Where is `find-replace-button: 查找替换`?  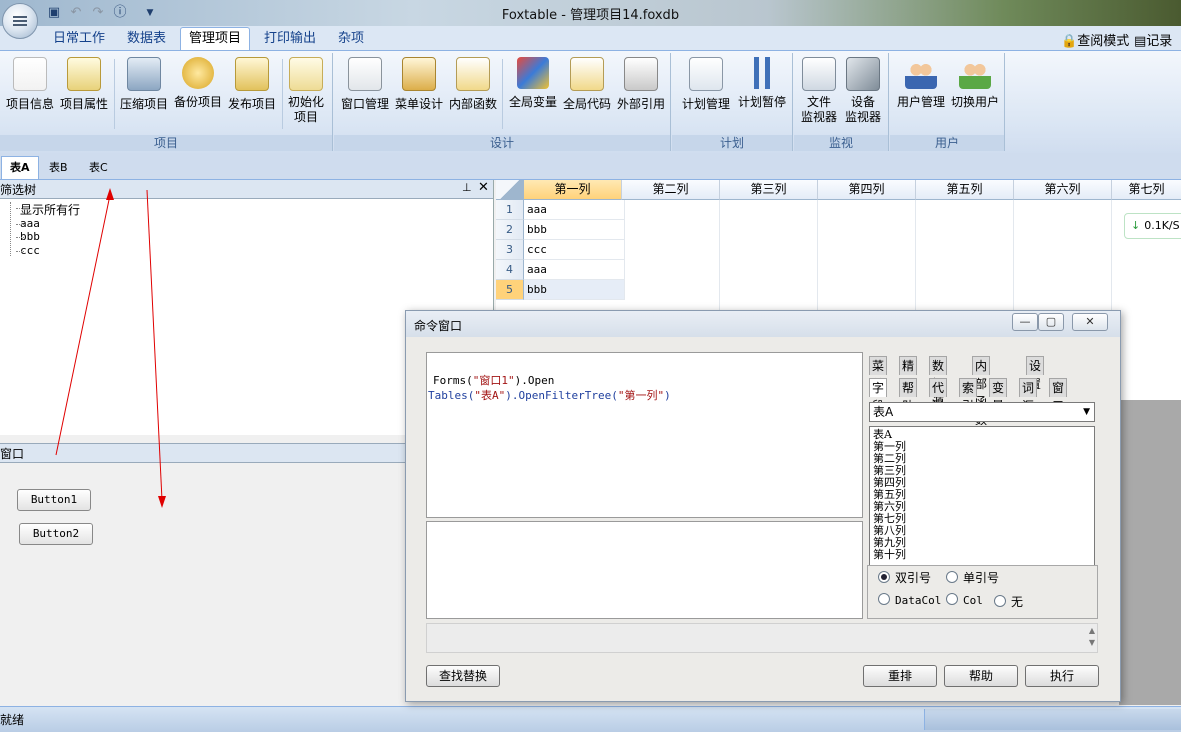 find-replace-button: 查找替换 is located at coordinates (463, 676).